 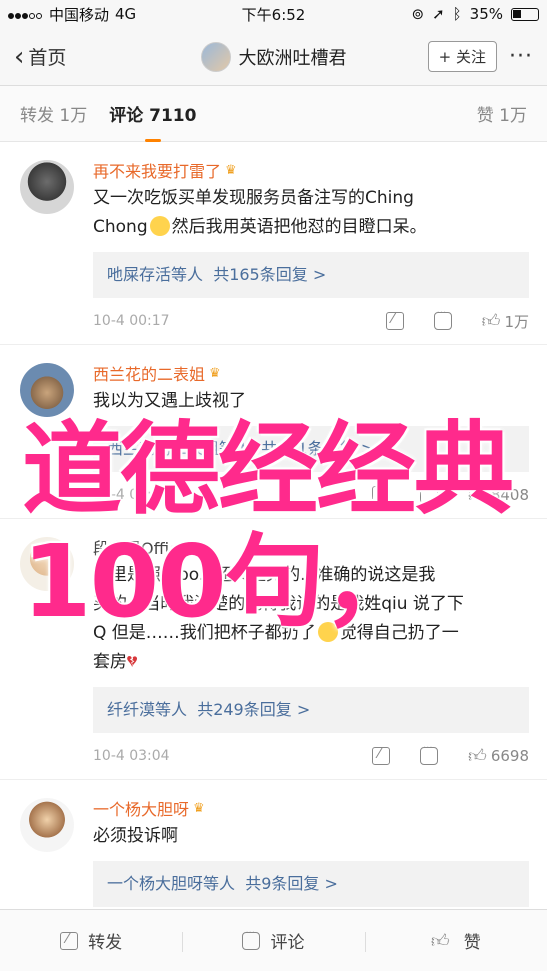 What do you see at coordinates (521, 56) in the screenshot?
I see `more-icon: ···` at bounding box center [521, 56].